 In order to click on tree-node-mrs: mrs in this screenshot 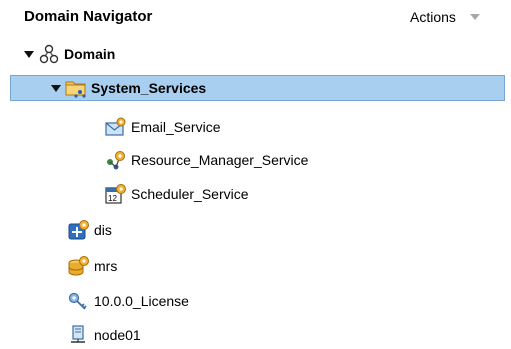, I will do `click(92, 266)`.